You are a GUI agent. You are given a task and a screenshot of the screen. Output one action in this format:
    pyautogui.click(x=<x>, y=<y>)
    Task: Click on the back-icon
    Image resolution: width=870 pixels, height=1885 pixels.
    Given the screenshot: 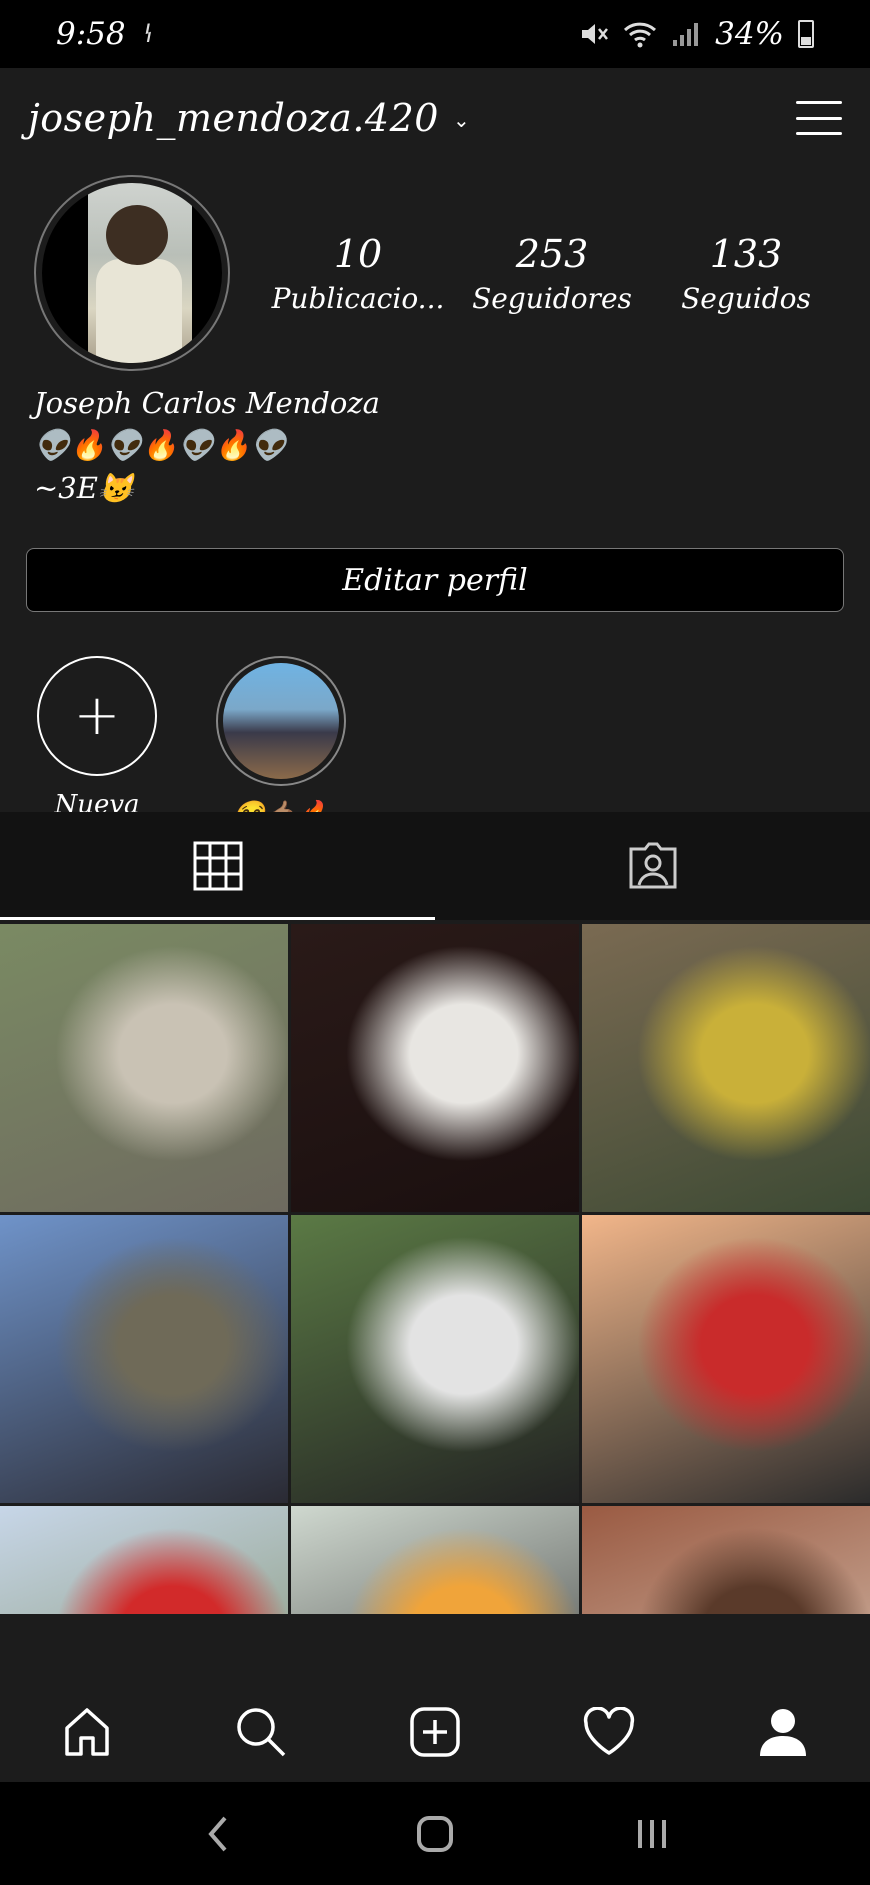 What is the action you would take?
    pyautogui.click(x=217, y=1833)
    